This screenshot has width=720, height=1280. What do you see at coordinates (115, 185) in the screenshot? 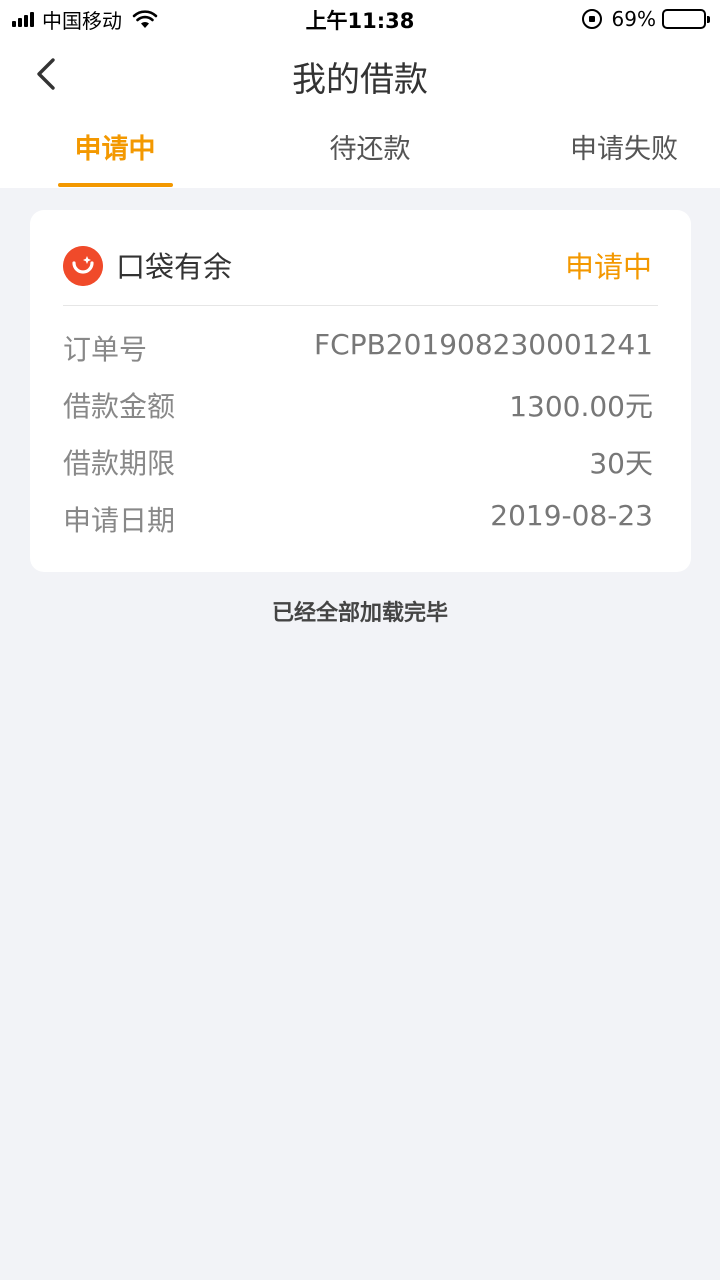
I see `tab-indicator` at bounding box center [115, 185].